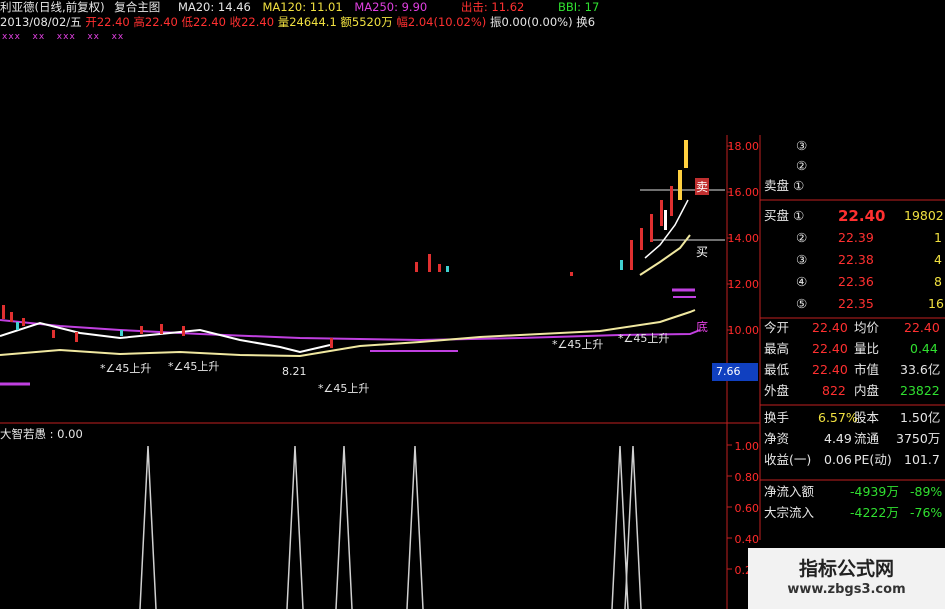  What do you see at coordinates (777, 417) in the screenshot?
I see `fund-key: 换手` at bounding box center [777, 417].